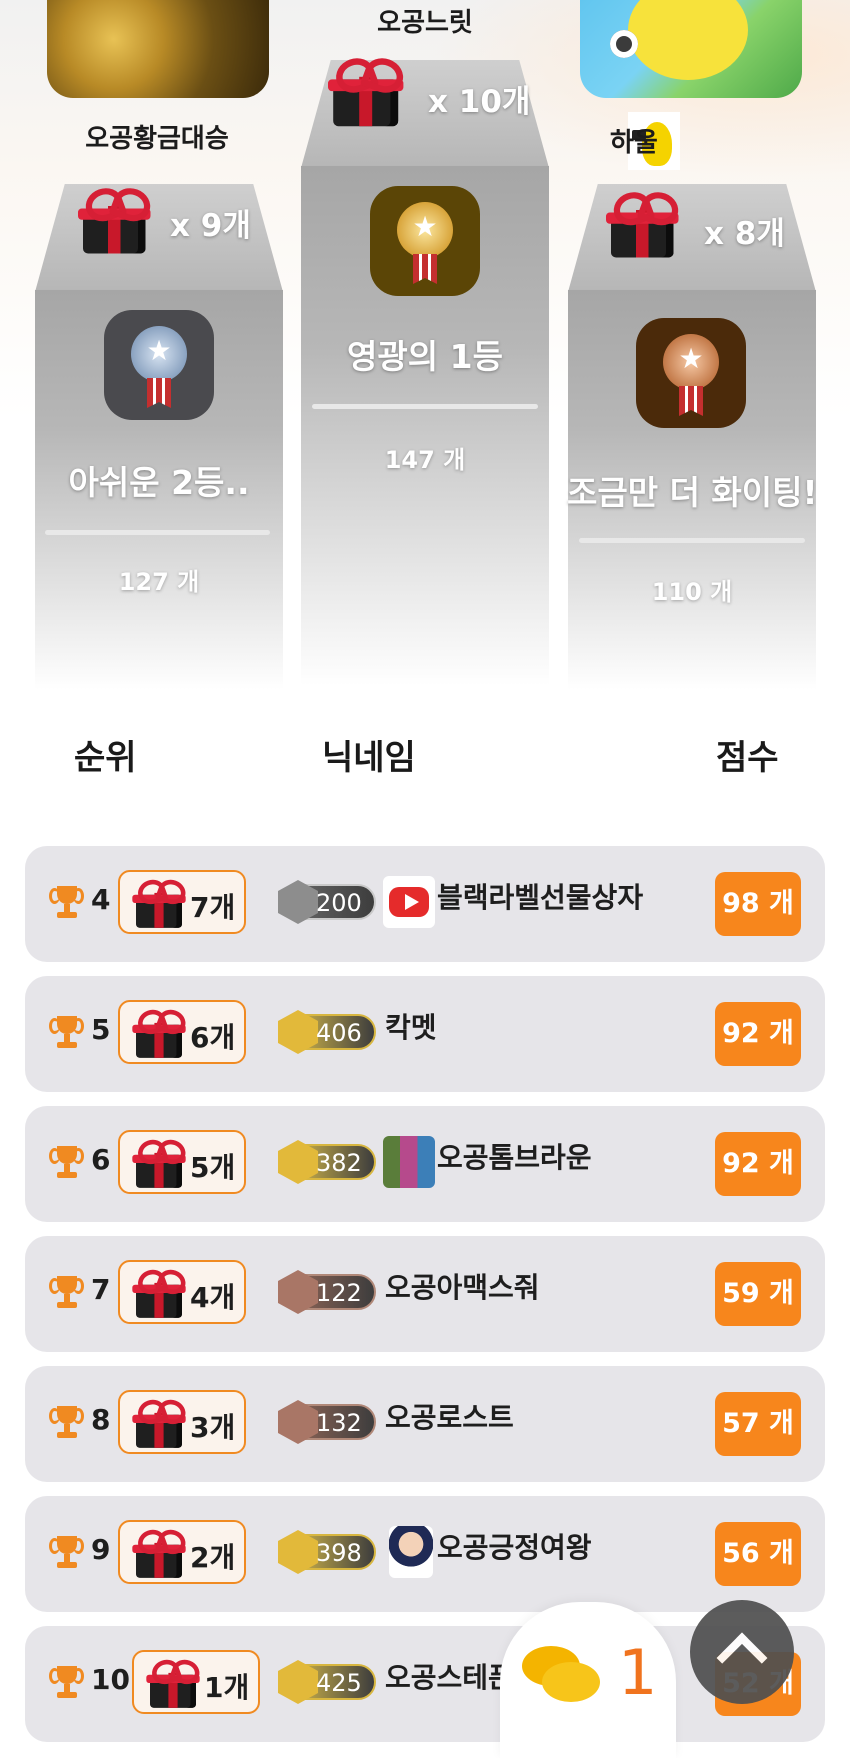 This screenshot has width=850, height=1758. Describe the element at coordinates (339, 1423) in the screenshot. I see `level-number: 132` at that location.